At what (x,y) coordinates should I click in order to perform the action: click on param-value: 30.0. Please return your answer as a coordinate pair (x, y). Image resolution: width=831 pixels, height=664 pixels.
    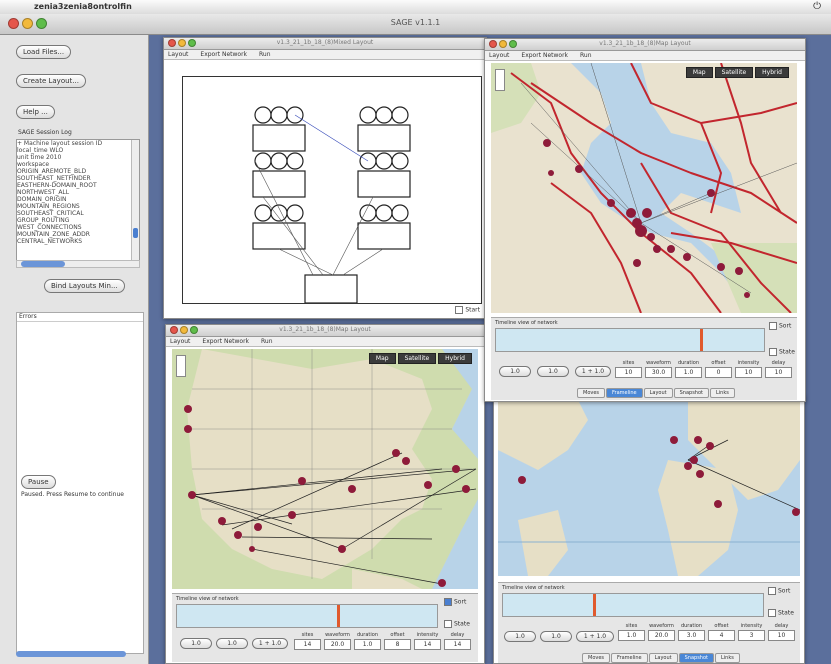
    Looking at the image, I should click on (658, 372).